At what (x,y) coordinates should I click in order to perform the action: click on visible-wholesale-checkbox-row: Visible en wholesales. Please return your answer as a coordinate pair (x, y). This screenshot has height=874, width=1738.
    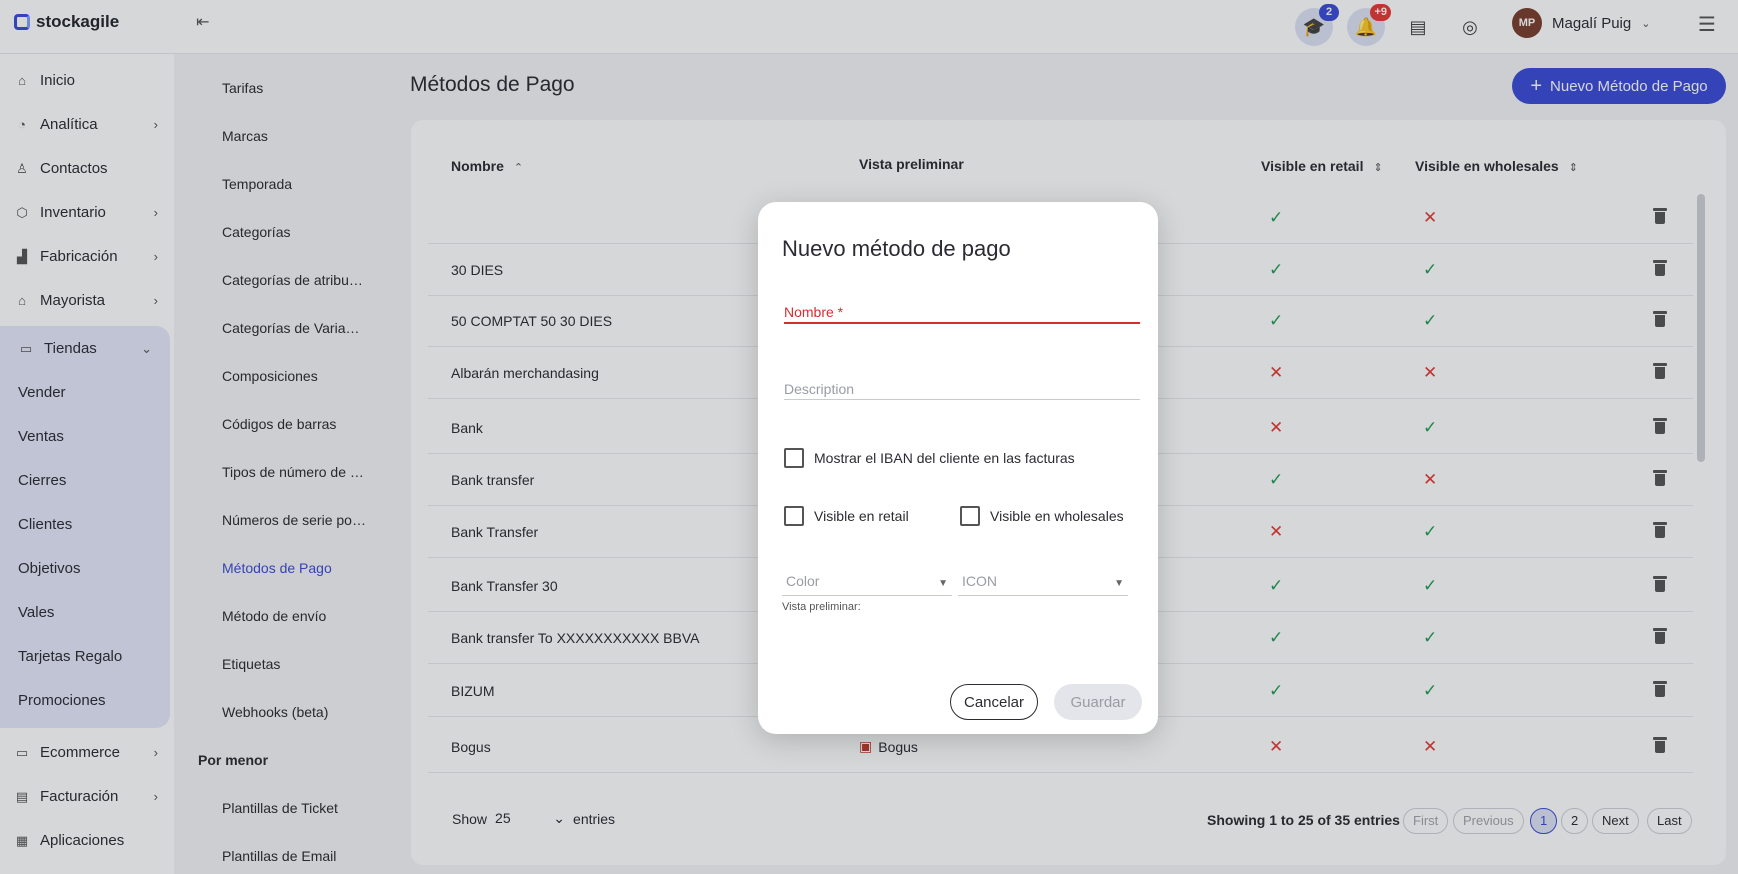
    Looking at the image, I should click on (1042, 516).